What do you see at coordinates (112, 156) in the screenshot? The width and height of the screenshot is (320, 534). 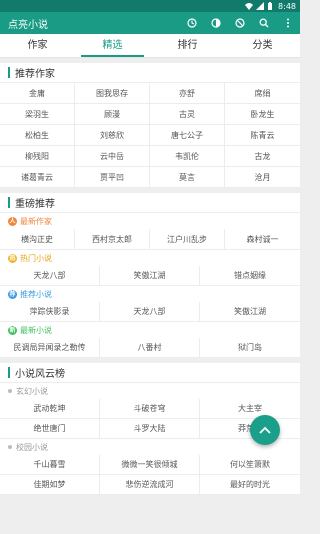 I see `author-item: 云中岳` at bounding box center [112, 156].